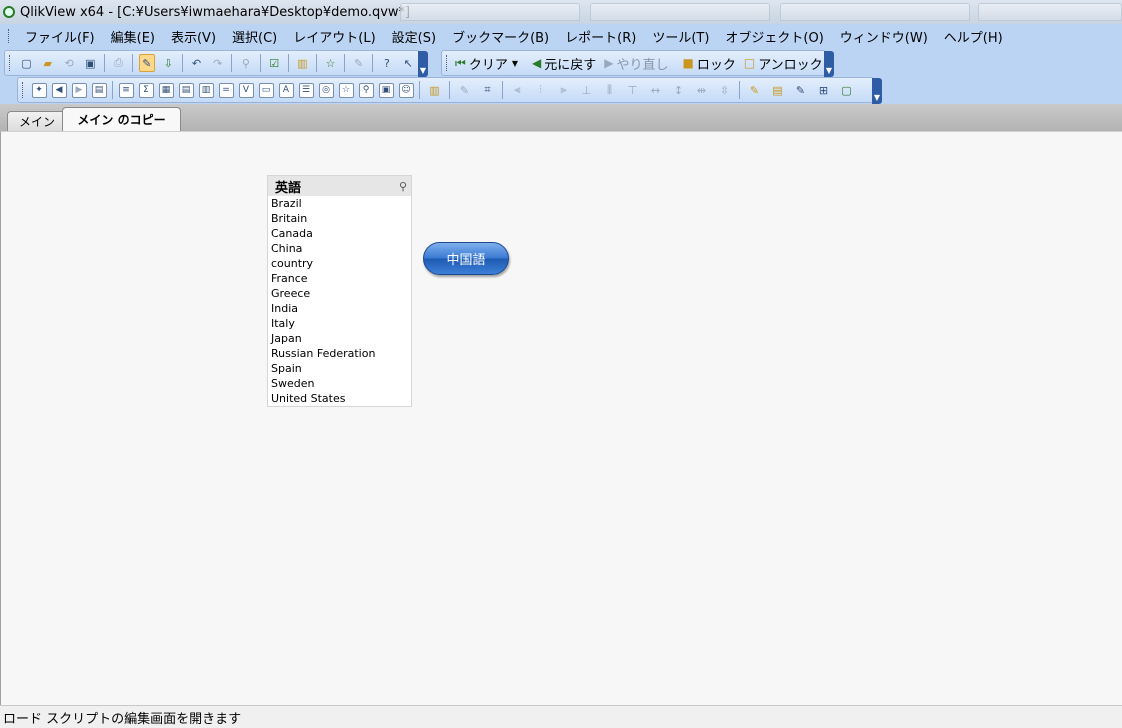  I want to click on bookmark-star-icon: ☆, so click(330, 63).